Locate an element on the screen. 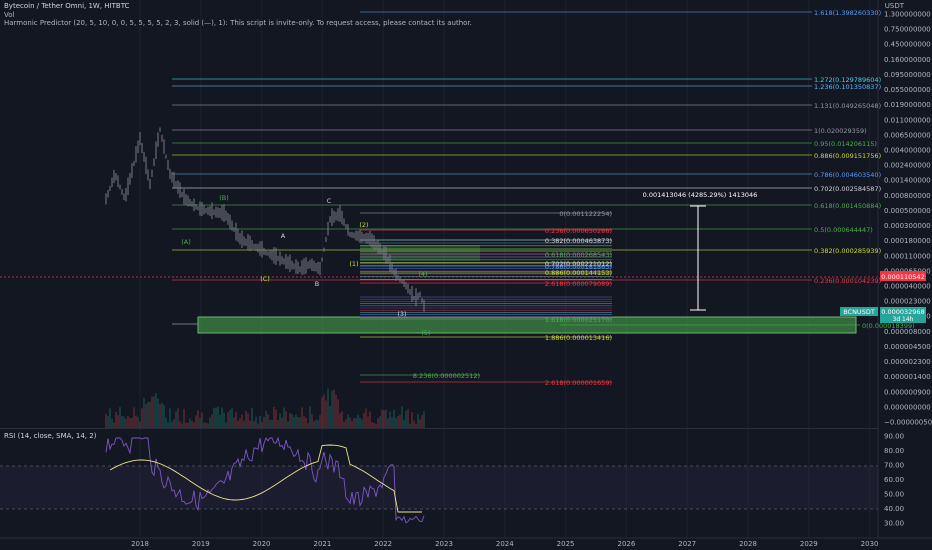  fib-level-label: 1(0.020029359) is located at coordinates (840, 131).